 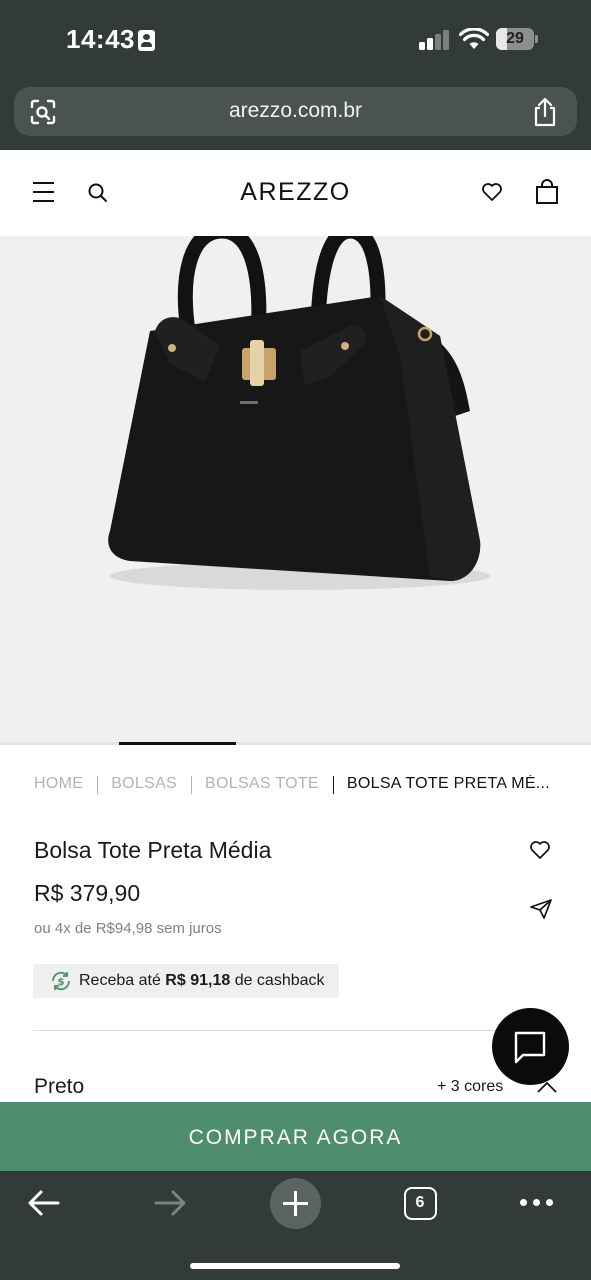 I want to click on favorite-heart-icon, so click(x=540, y=850).